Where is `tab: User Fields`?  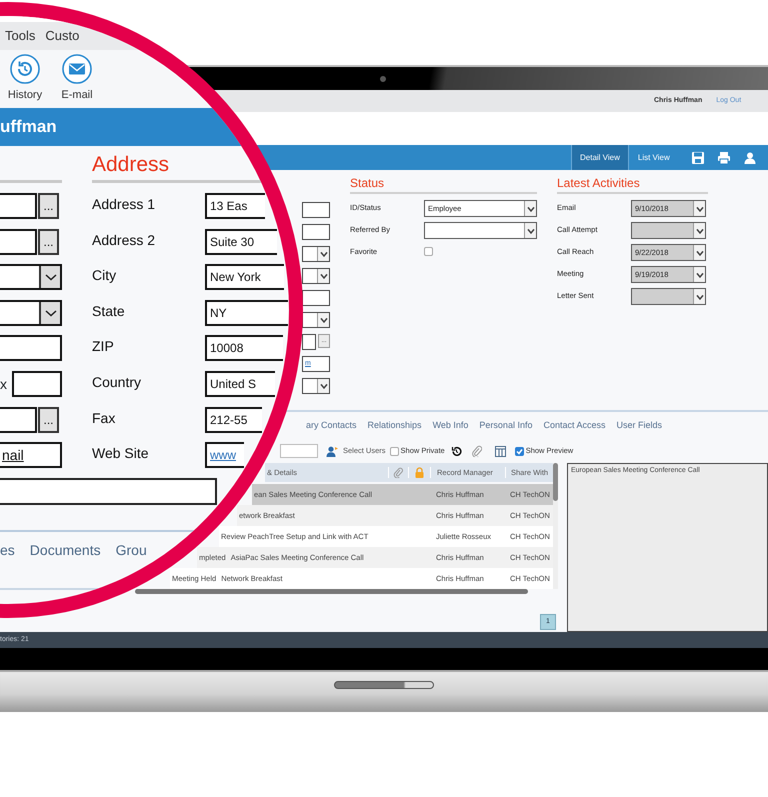
tab: User Fields is located at coordinates (639, 426).